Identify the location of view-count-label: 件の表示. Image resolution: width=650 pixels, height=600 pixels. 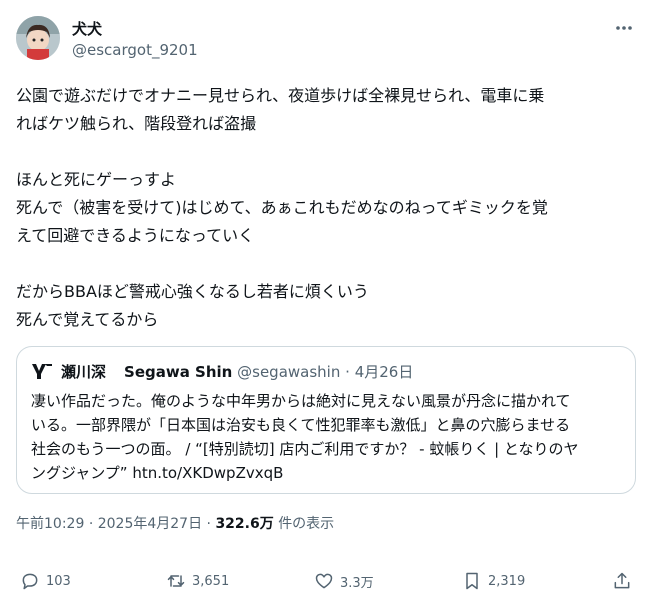
(306, 524).